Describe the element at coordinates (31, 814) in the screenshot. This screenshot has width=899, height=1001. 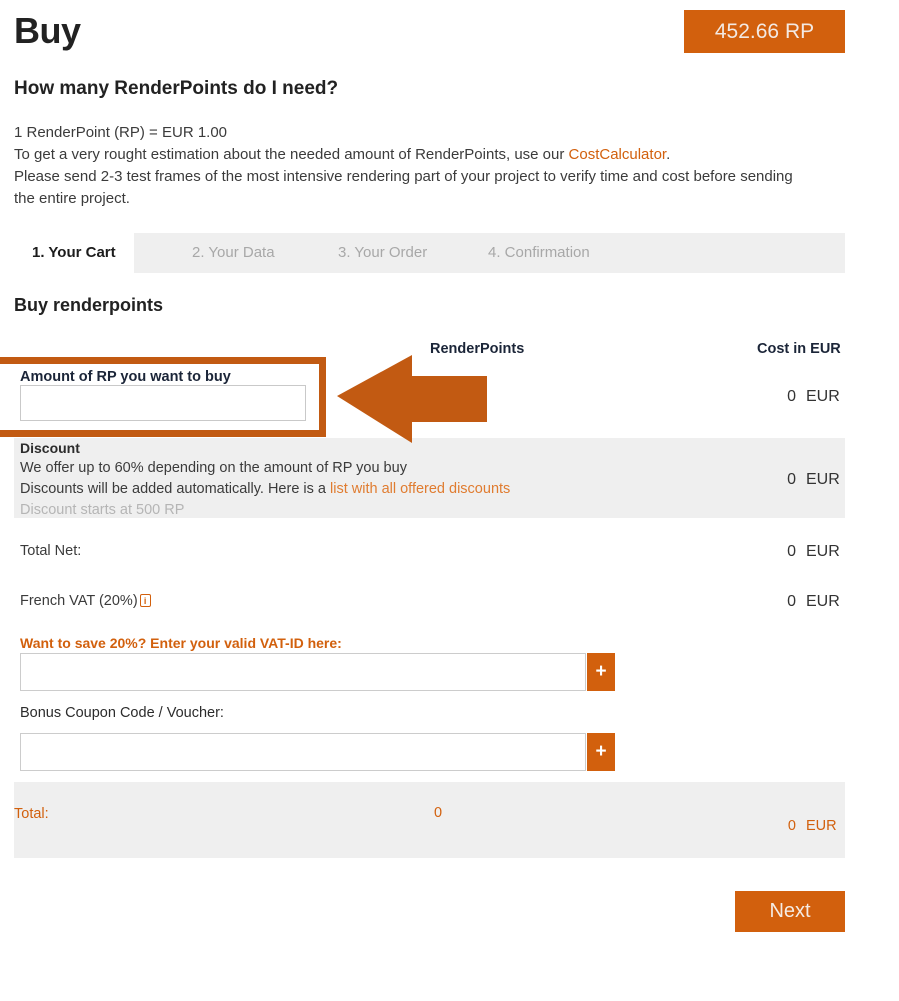
I see `total-label: Total:` at that location.